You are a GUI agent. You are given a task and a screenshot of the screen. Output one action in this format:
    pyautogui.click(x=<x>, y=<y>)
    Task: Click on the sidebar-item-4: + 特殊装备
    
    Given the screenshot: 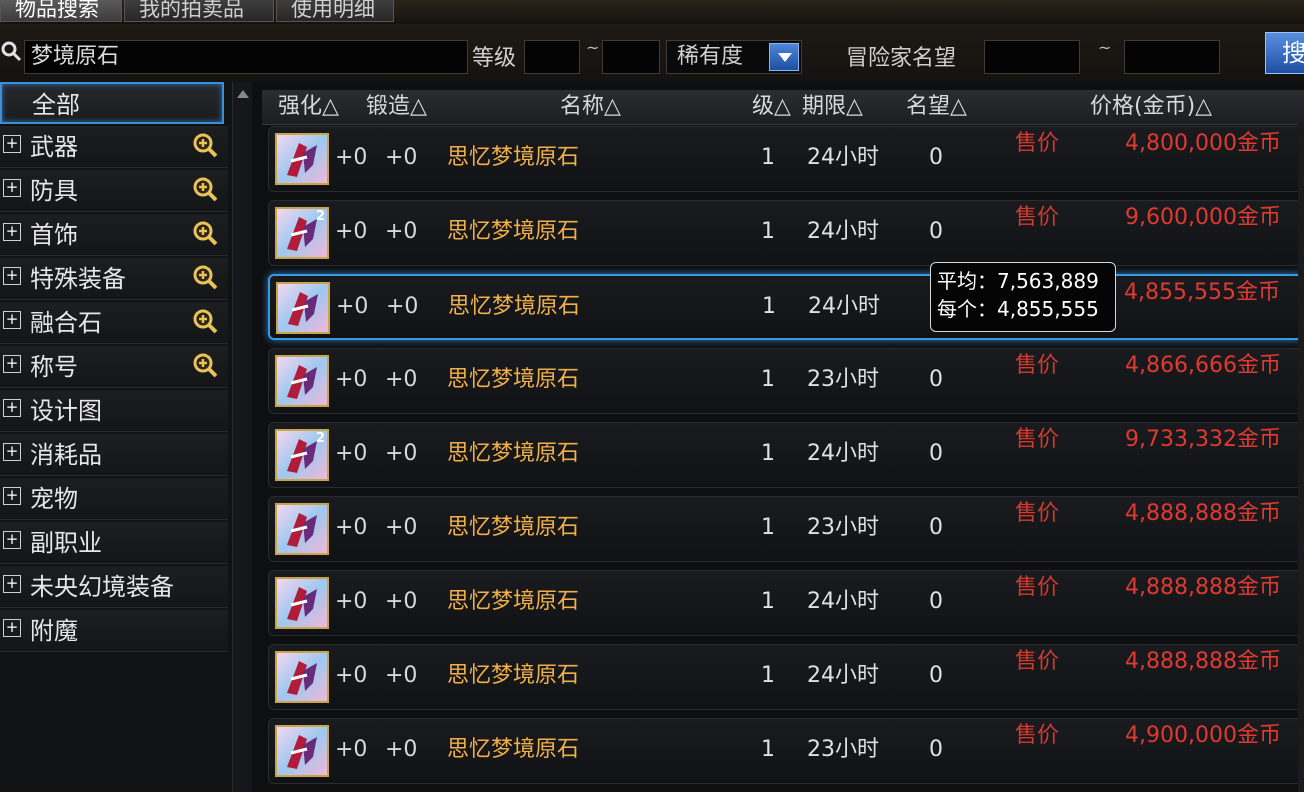 What is the action you would take?
    pyautogui.click(x=114, y=279)
    